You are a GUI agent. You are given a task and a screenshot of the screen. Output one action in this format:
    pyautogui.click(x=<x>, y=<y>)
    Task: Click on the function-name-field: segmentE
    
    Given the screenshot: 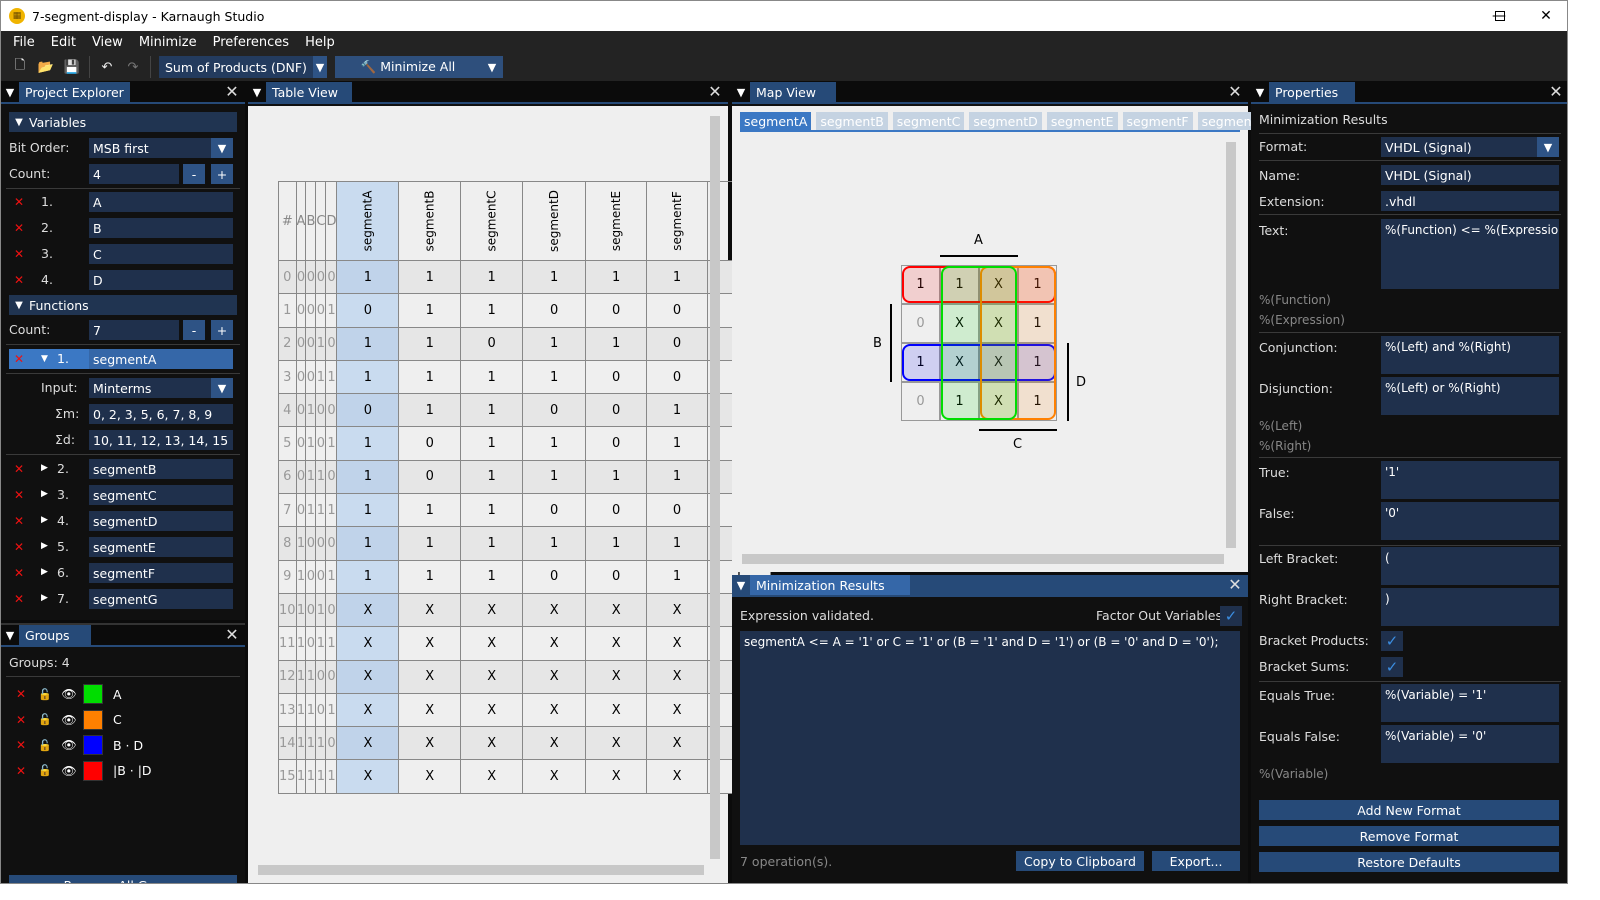 What is the action you would take?
    pyautogui.click(x=161, y=547)
    